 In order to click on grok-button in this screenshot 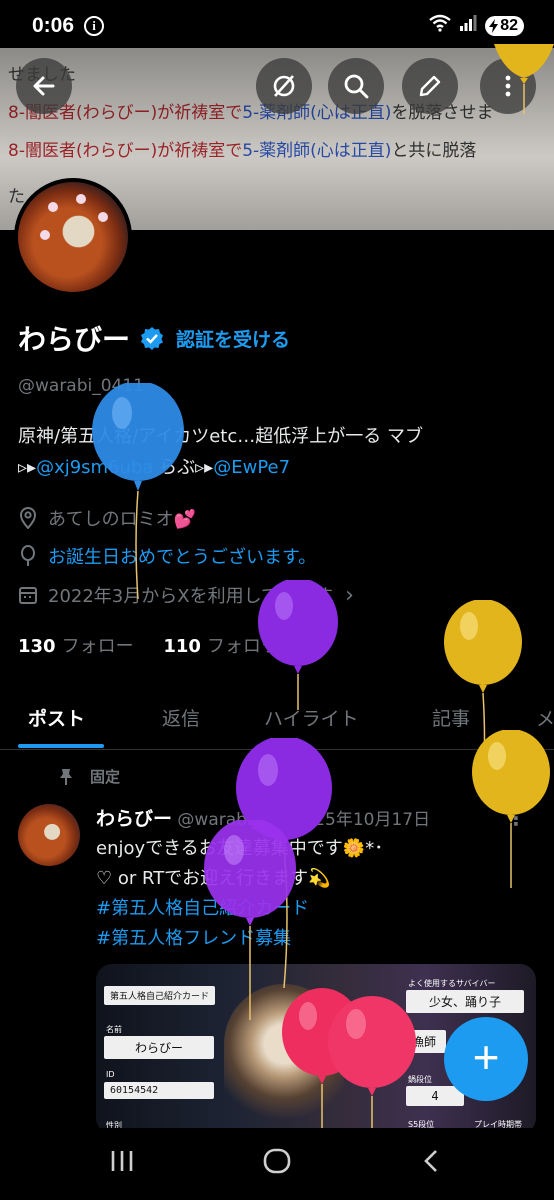, I will do `click(284, 86)`.